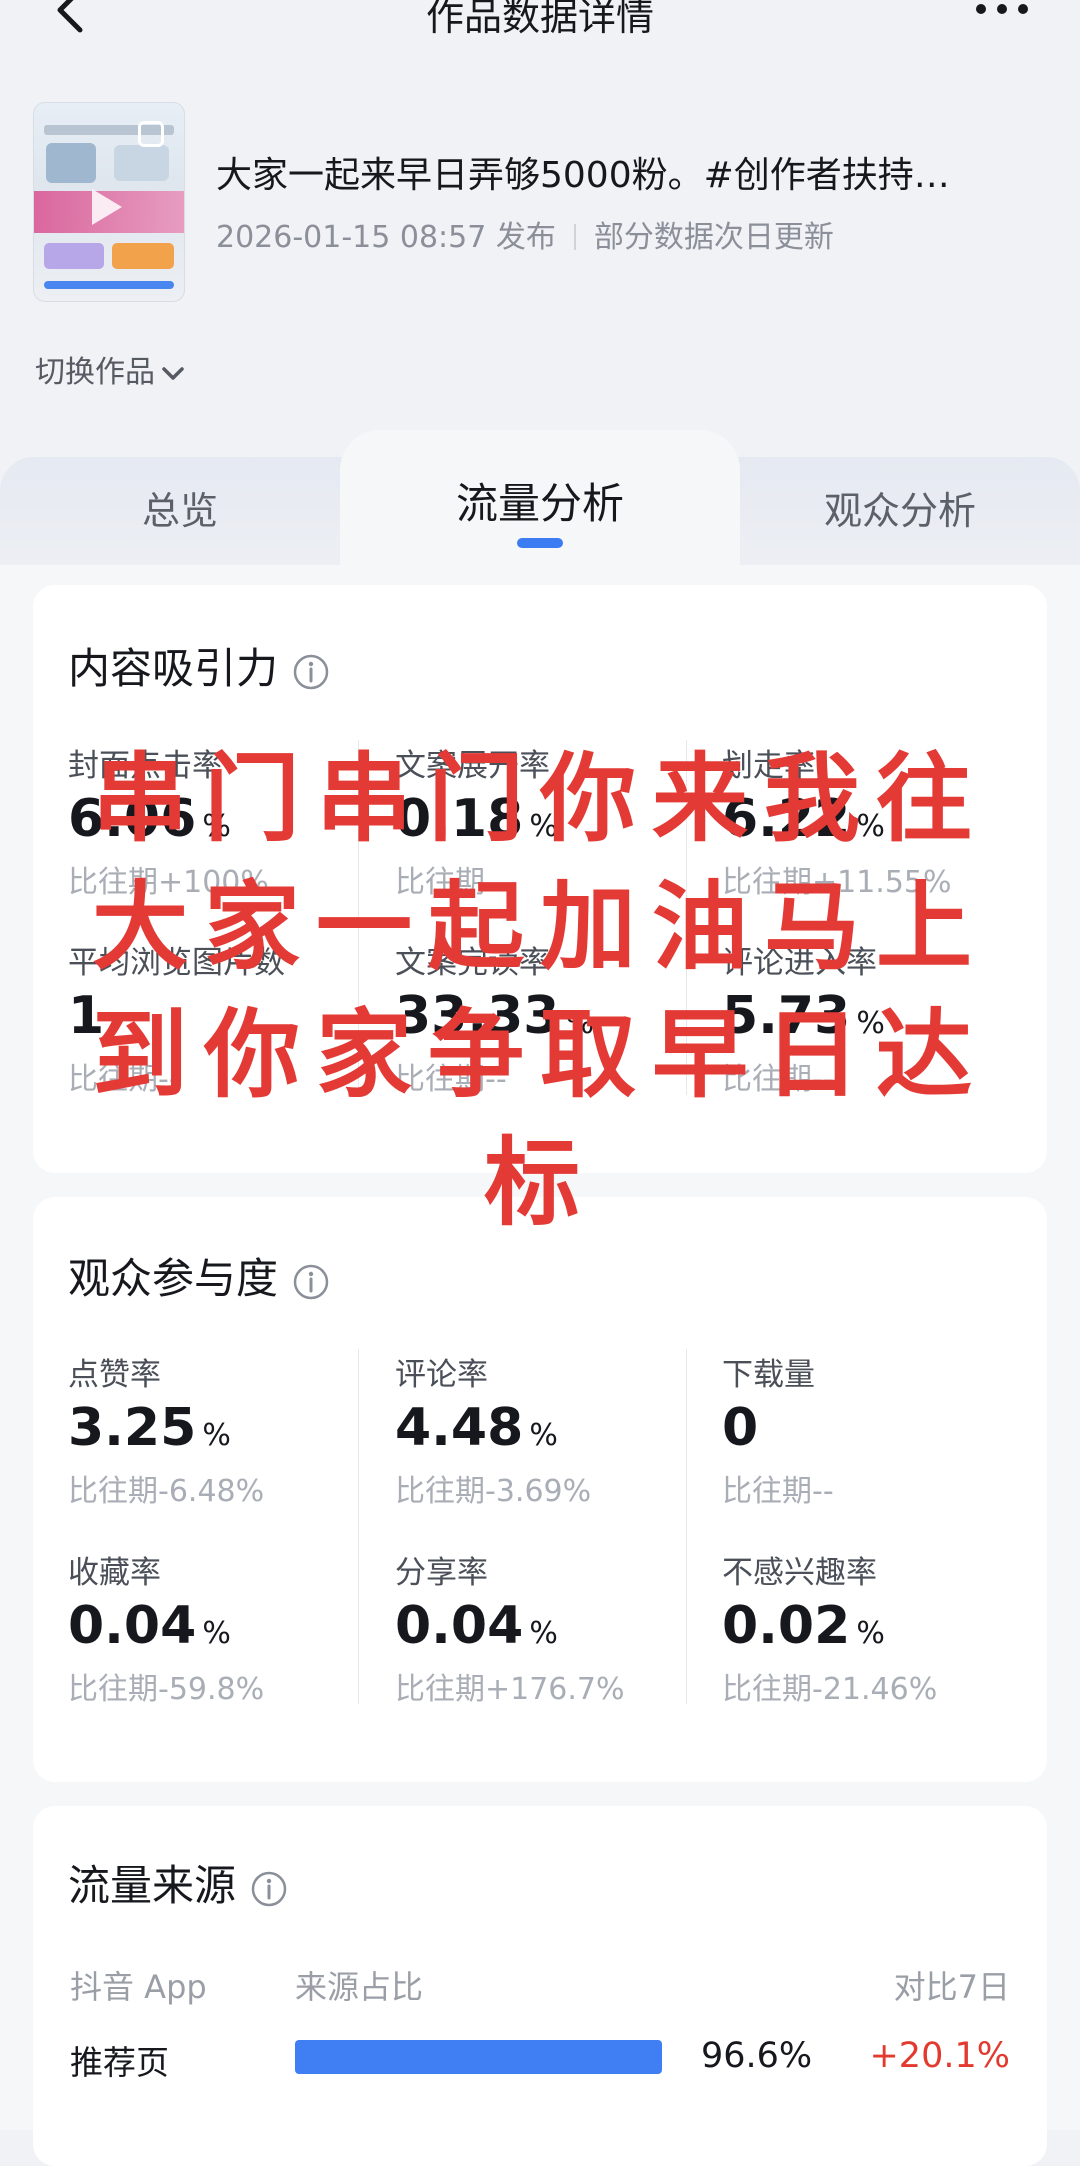  I want to click on top-bar: 作品数据详情, so click(540, 30).